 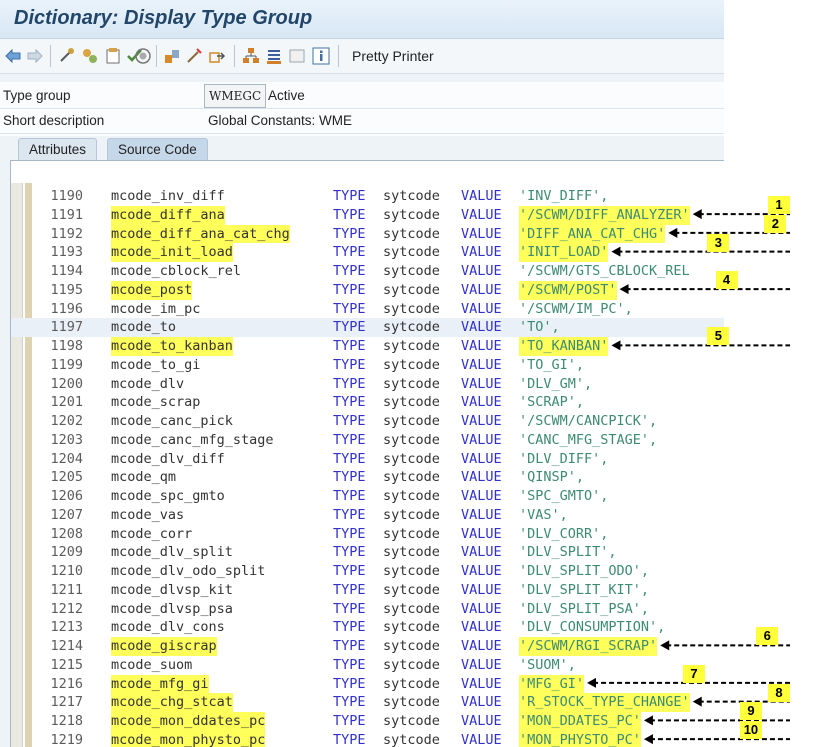 I want to click on code-line: 1201 mcode_scrap TYPE sytcode VALUE 'SCRAP',, so click(x=367, y=402).